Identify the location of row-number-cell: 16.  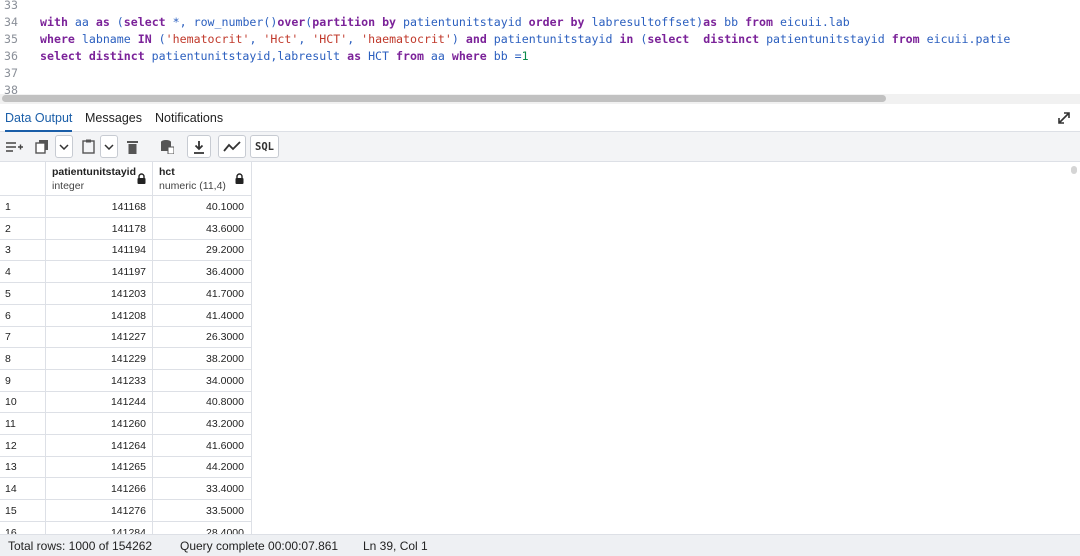
(23, 527).